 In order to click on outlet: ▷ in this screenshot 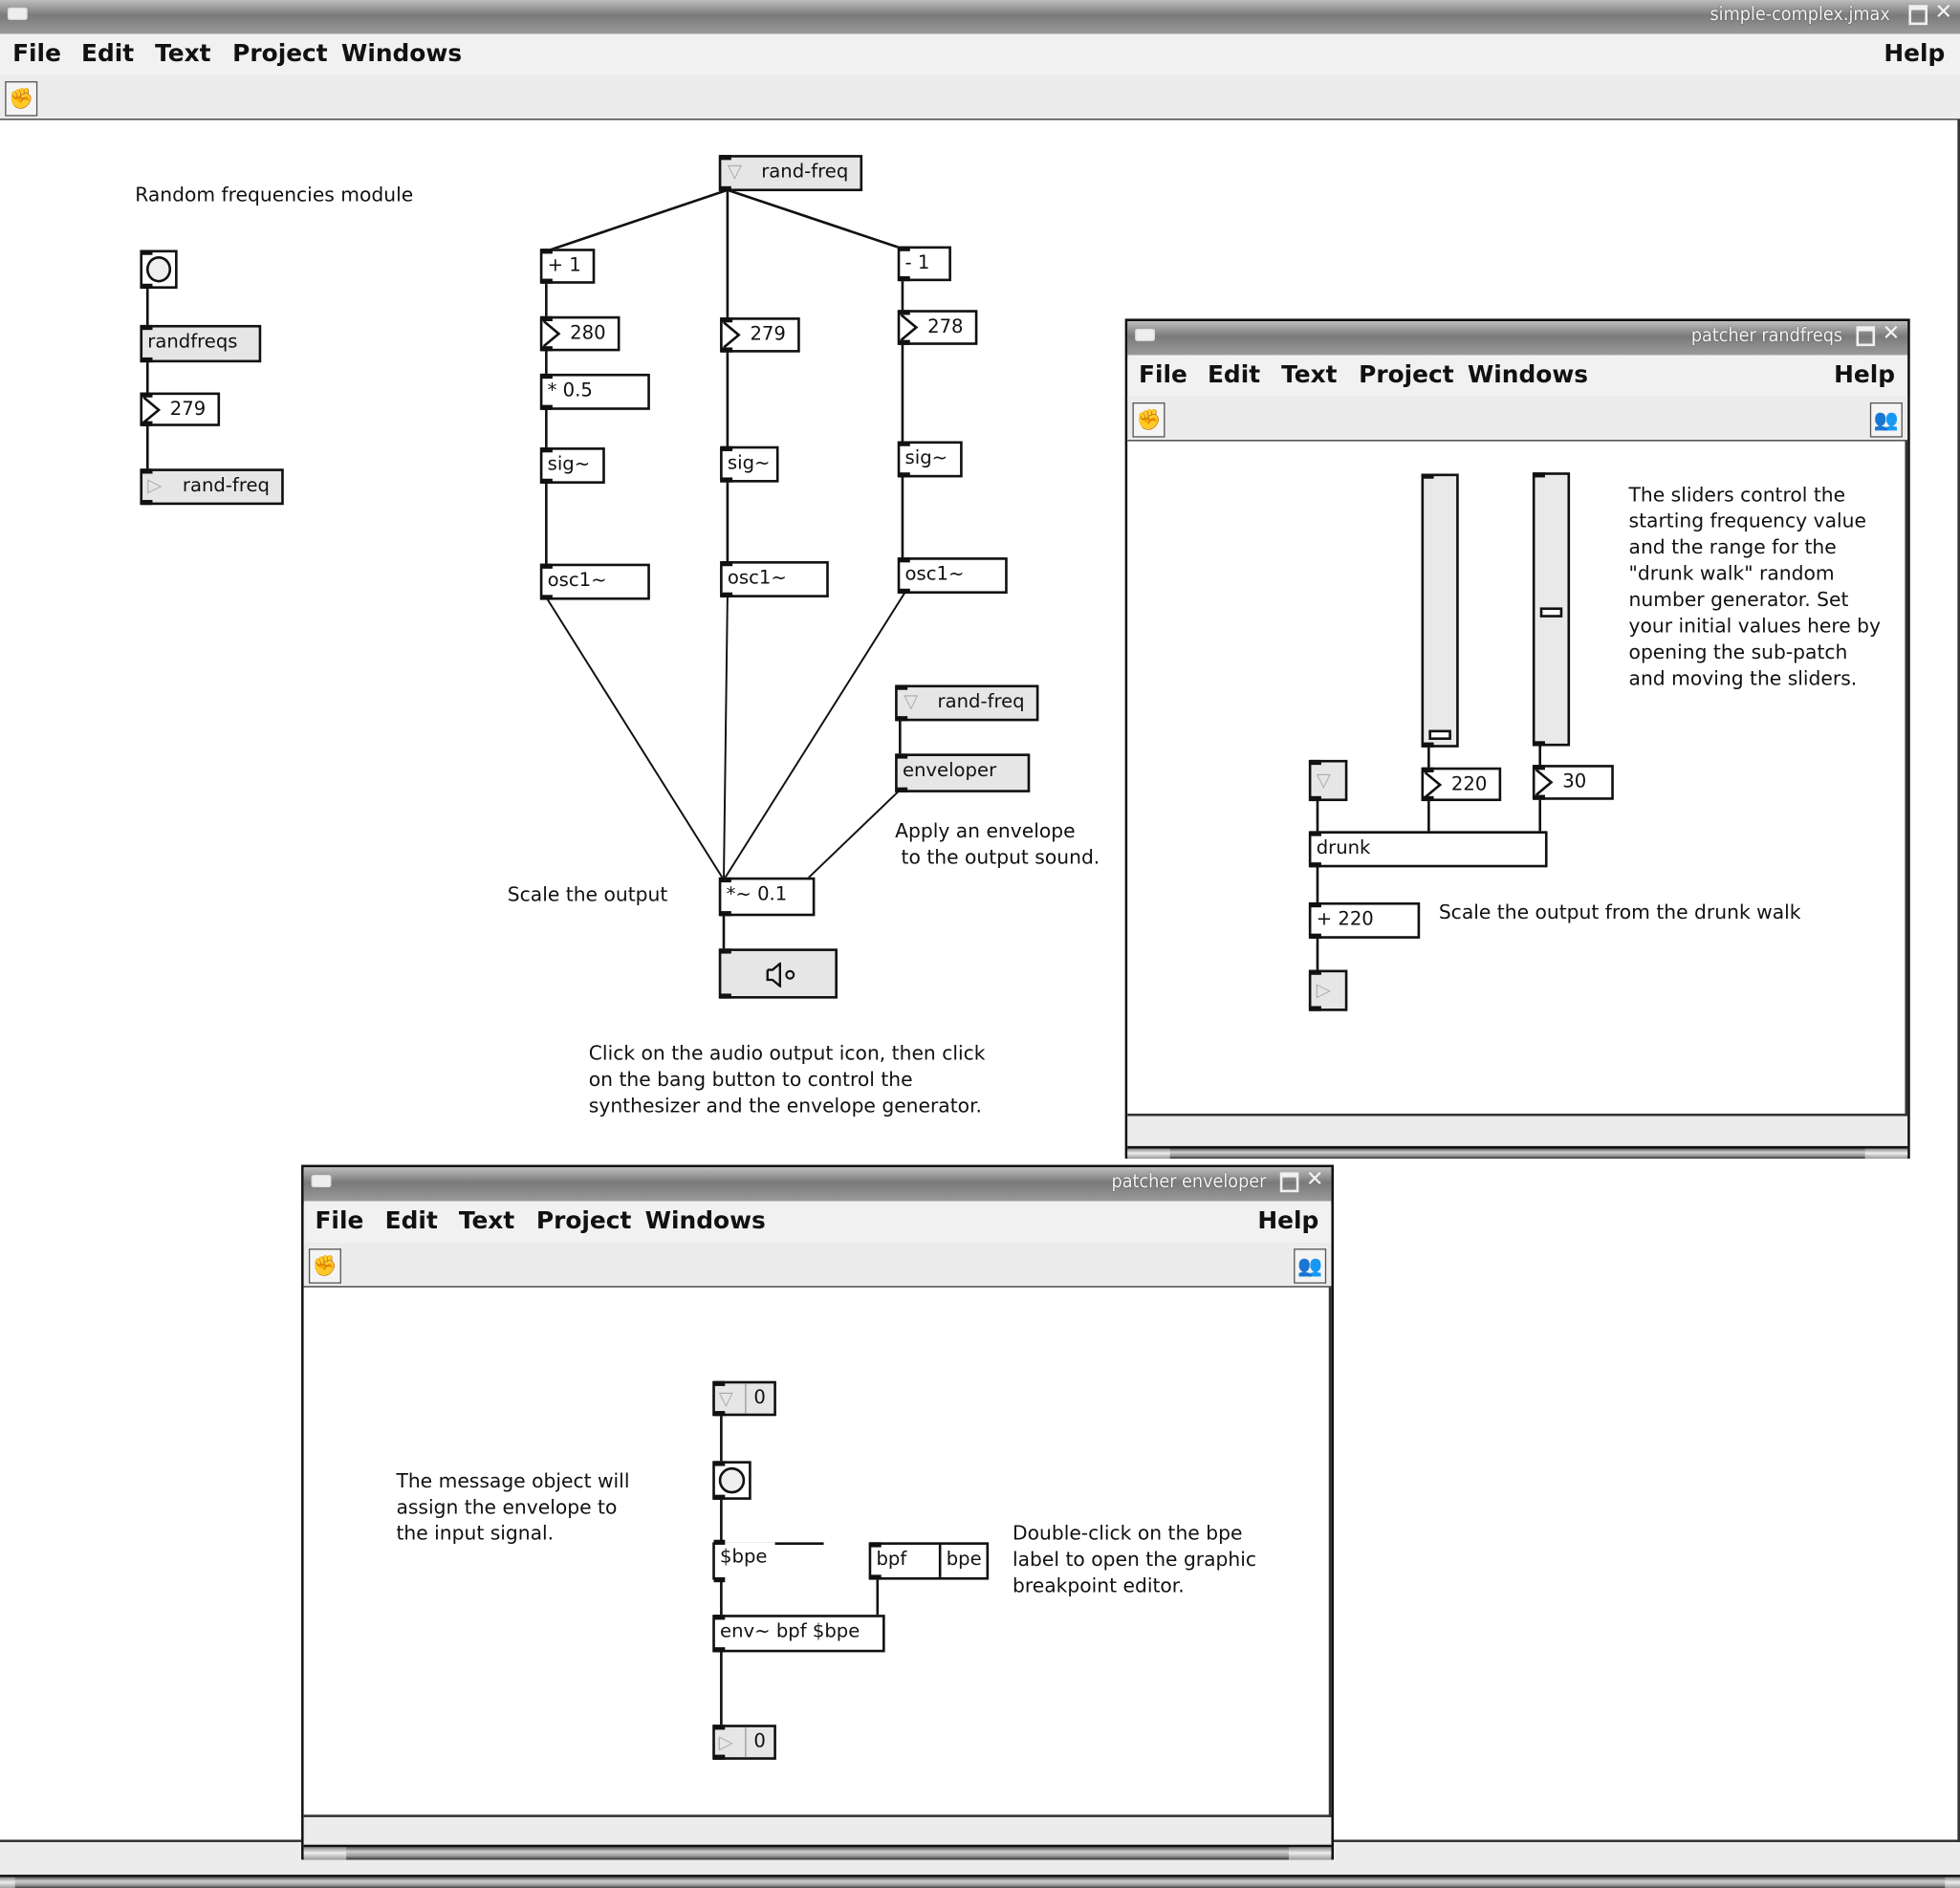, I will do `click(1328, 990)`.